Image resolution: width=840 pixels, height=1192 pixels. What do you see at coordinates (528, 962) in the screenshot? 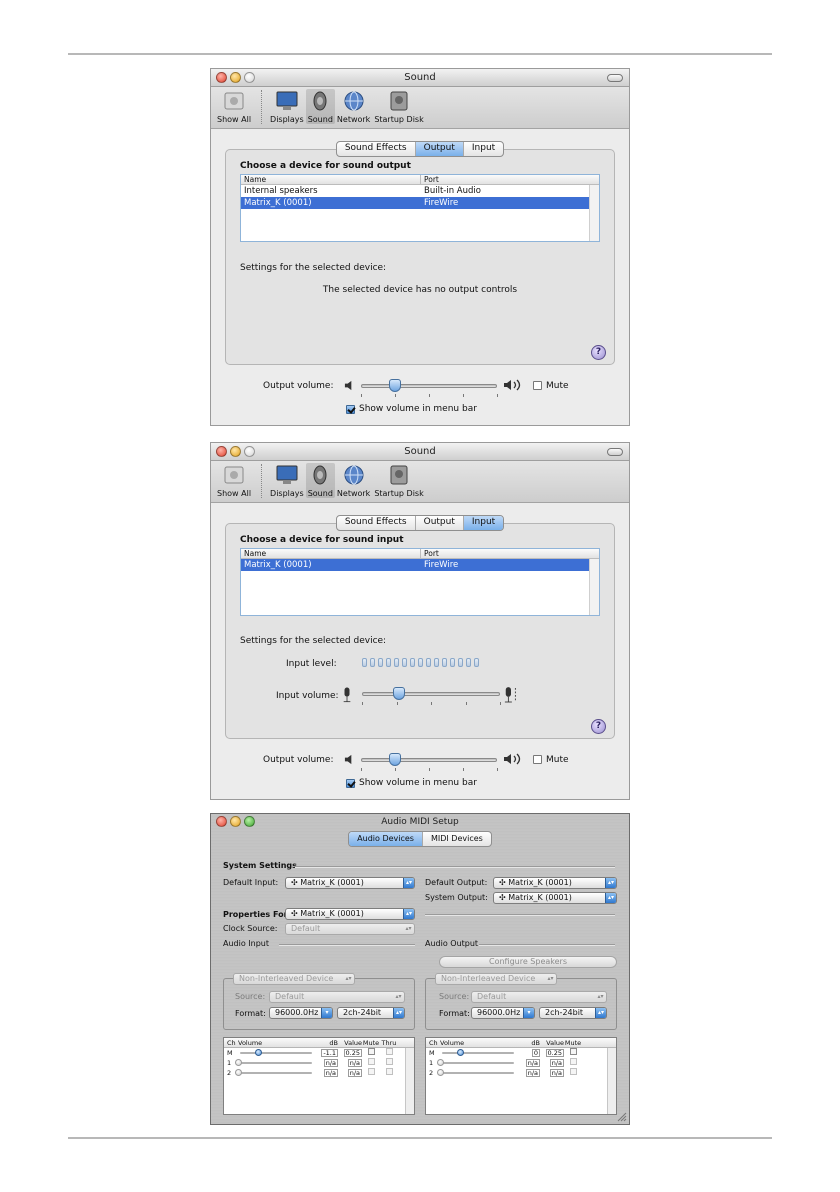
I see `configure-speakers-button: Configure Speakers` at bounding box center [528, 962].